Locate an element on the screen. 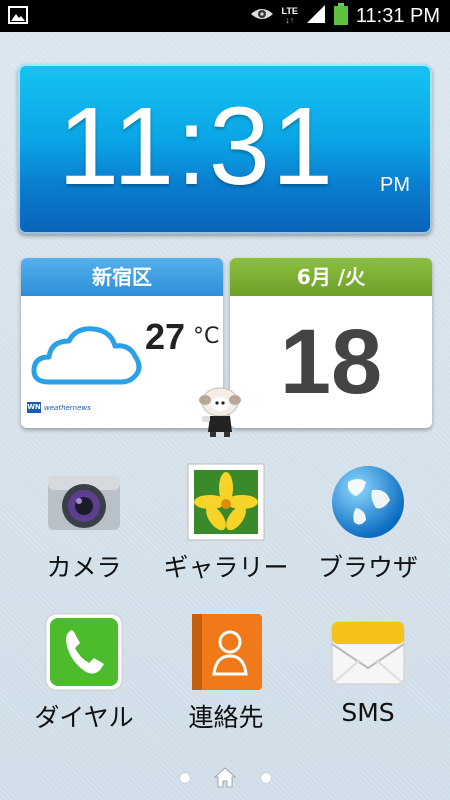 The height and width of the screenshot is (800, 450). sms-icon is located at coordinates (368, 652).